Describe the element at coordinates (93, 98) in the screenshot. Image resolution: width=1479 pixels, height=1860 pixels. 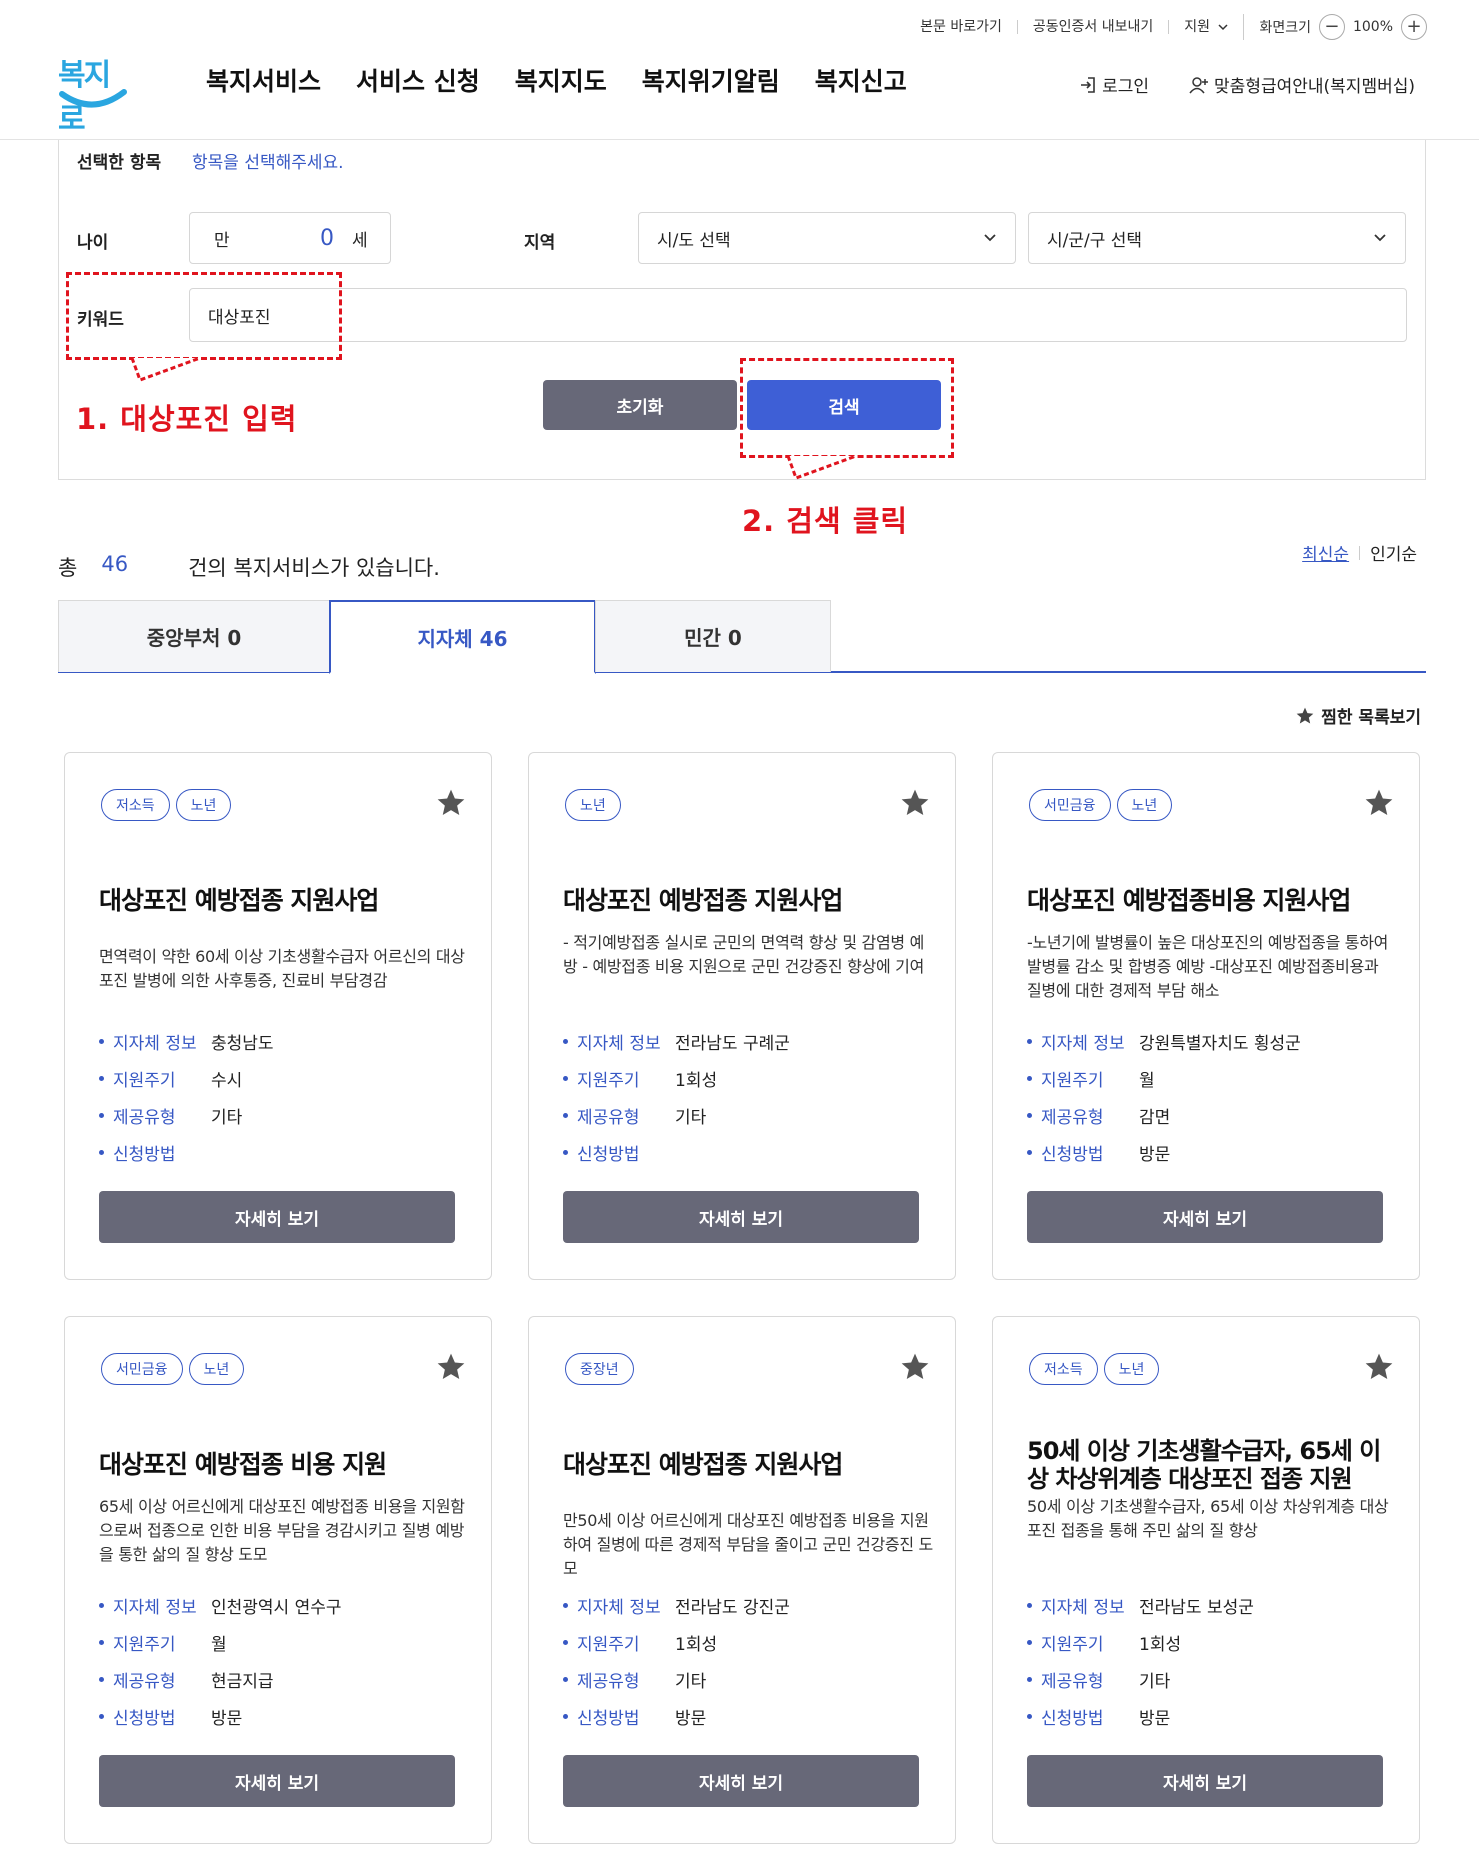
I see `logo-smile-icon` at that location.